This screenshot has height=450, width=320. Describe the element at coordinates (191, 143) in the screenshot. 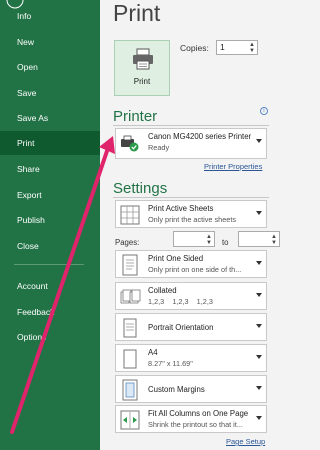

I see `printer-select: Canon MG4200 series Printer Ready` at that location.